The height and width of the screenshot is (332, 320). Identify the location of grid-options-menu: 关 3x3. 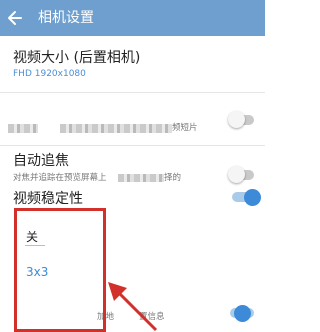
(60, 270).